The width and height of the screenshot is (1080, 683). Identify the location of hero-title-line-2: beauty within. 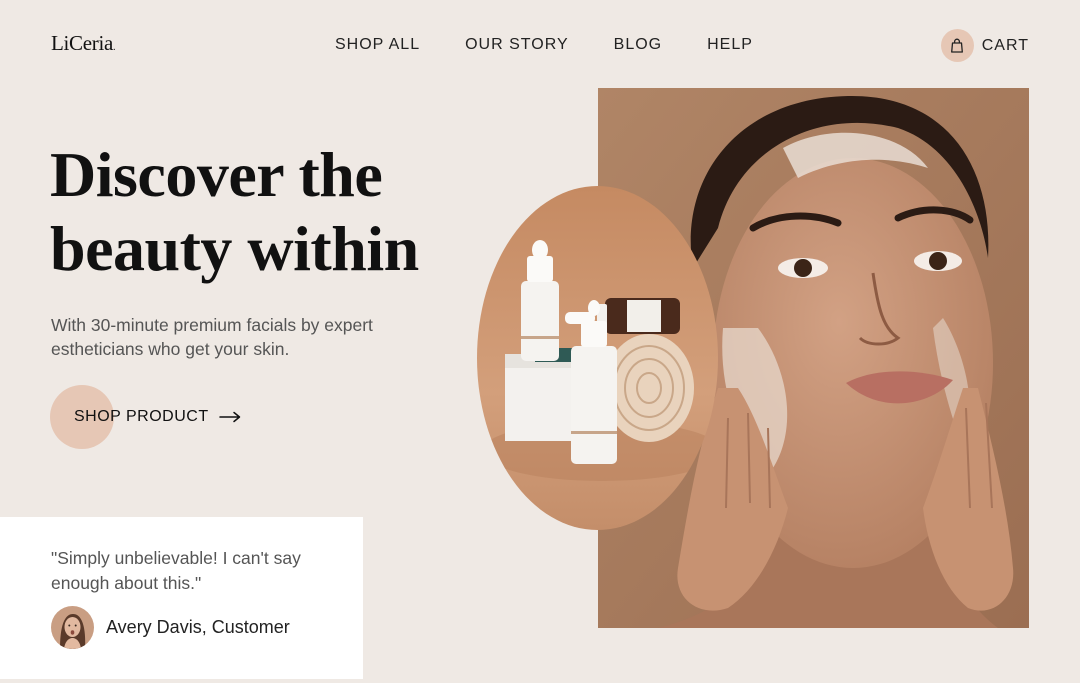
(234, 248).